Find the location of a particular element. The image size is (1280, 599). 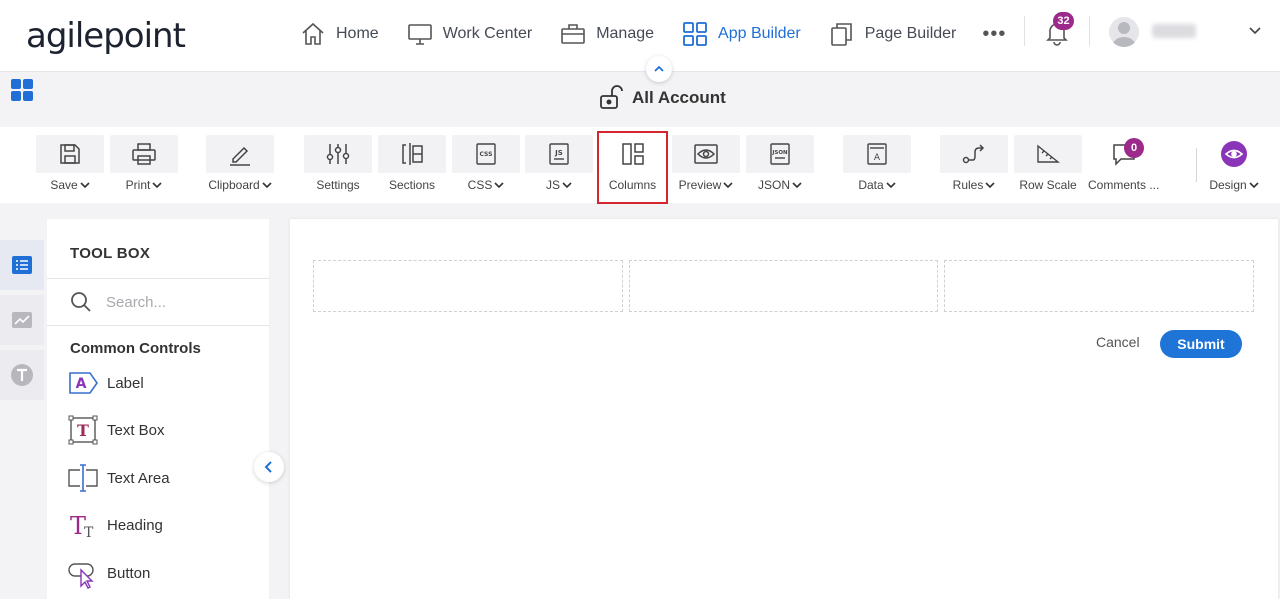

chevron-left-icon is located at coordinates (268, 467).